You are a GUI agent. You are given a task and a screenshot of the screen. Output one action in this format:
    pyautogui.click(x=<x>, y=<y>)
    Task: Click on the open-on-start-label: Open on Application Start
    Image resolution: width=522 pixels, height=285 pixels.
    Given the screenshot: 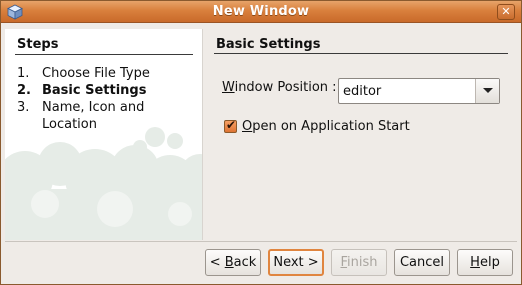 What is the action you would take?
    pyautogui.click(x=326, y=126)
    